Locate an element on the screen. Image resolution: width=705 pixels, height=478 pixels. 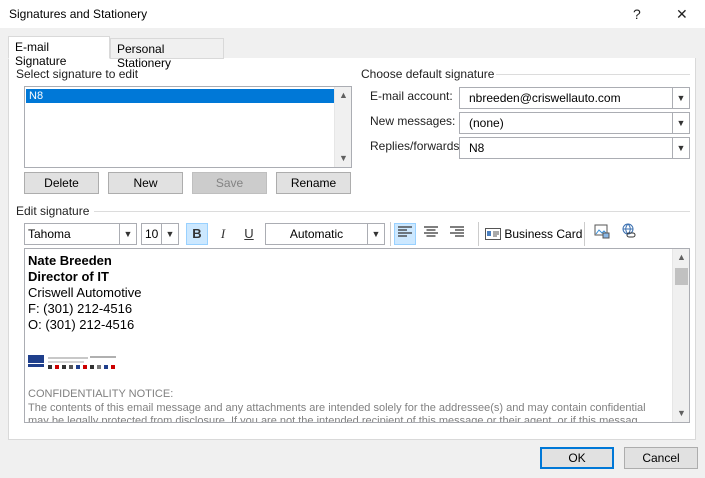
ok-button-label: OK is located at coordinates (577, 458).